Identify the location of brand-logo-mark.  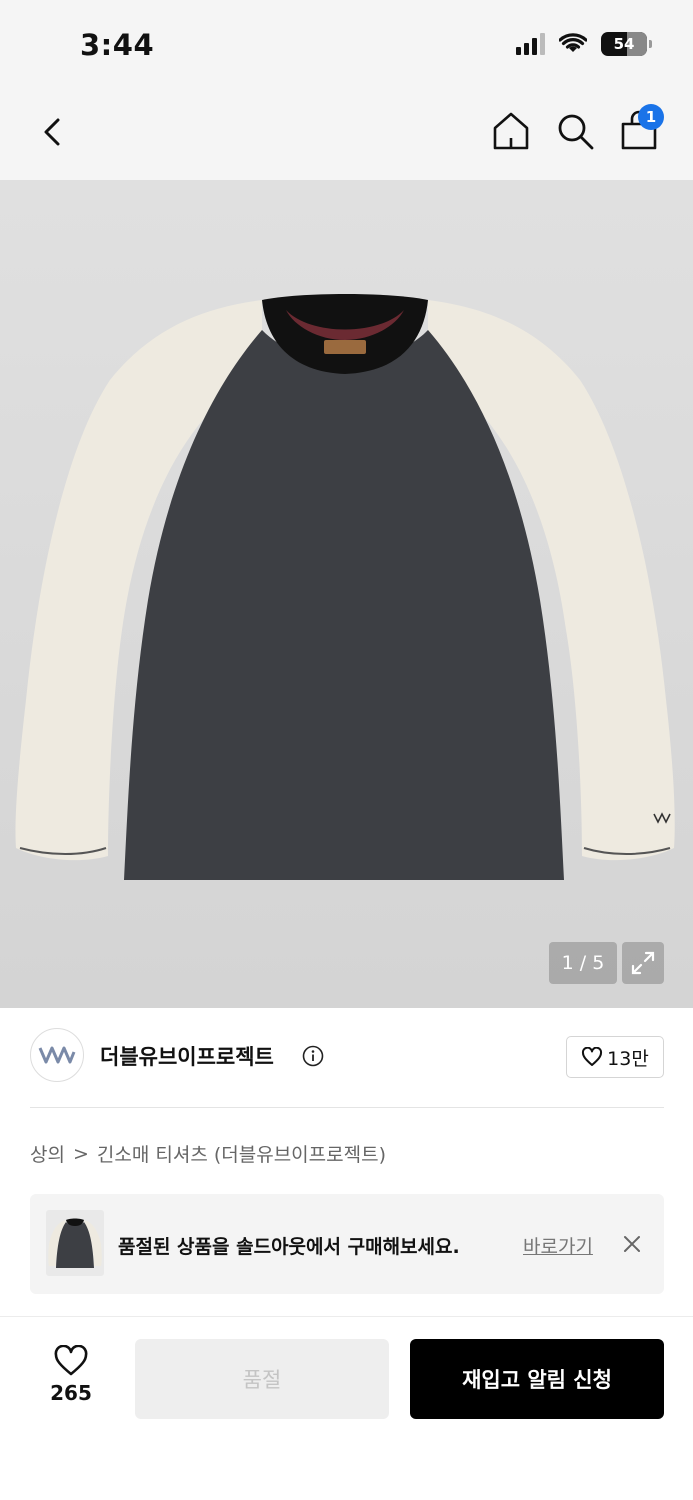
(57, 1055).